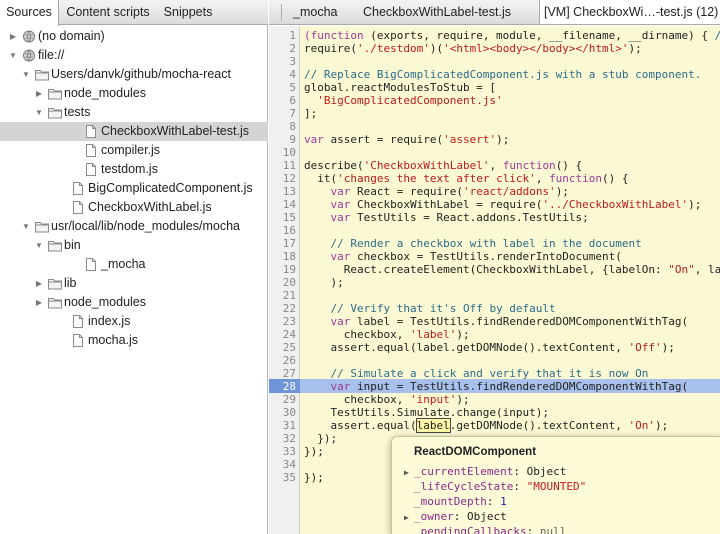 Image resolution: width=720 pixels, height=534 pixels. I want to click on line-number: 23, so click(282, 321).